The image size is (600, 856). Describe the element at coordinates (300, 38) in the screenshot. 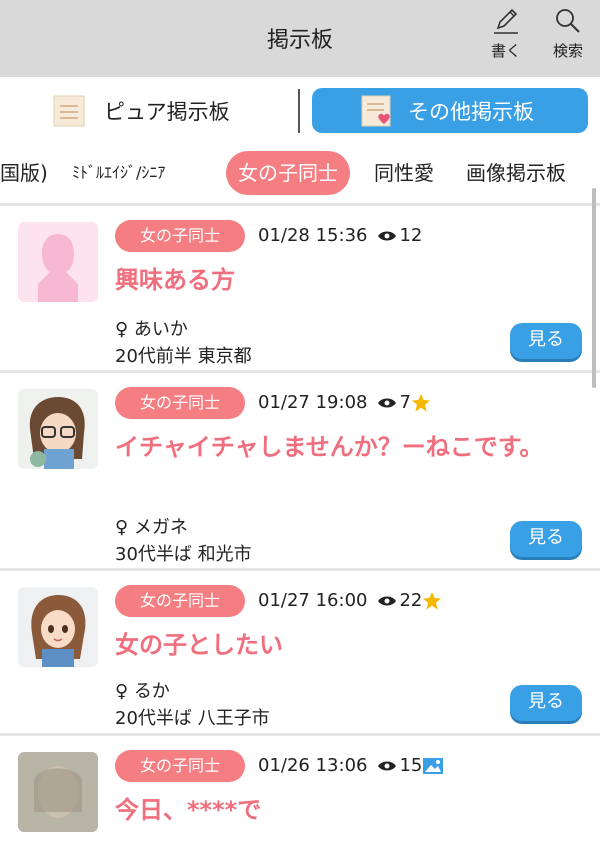

I see `app-header: 掲示板 書く 検索` at that location.